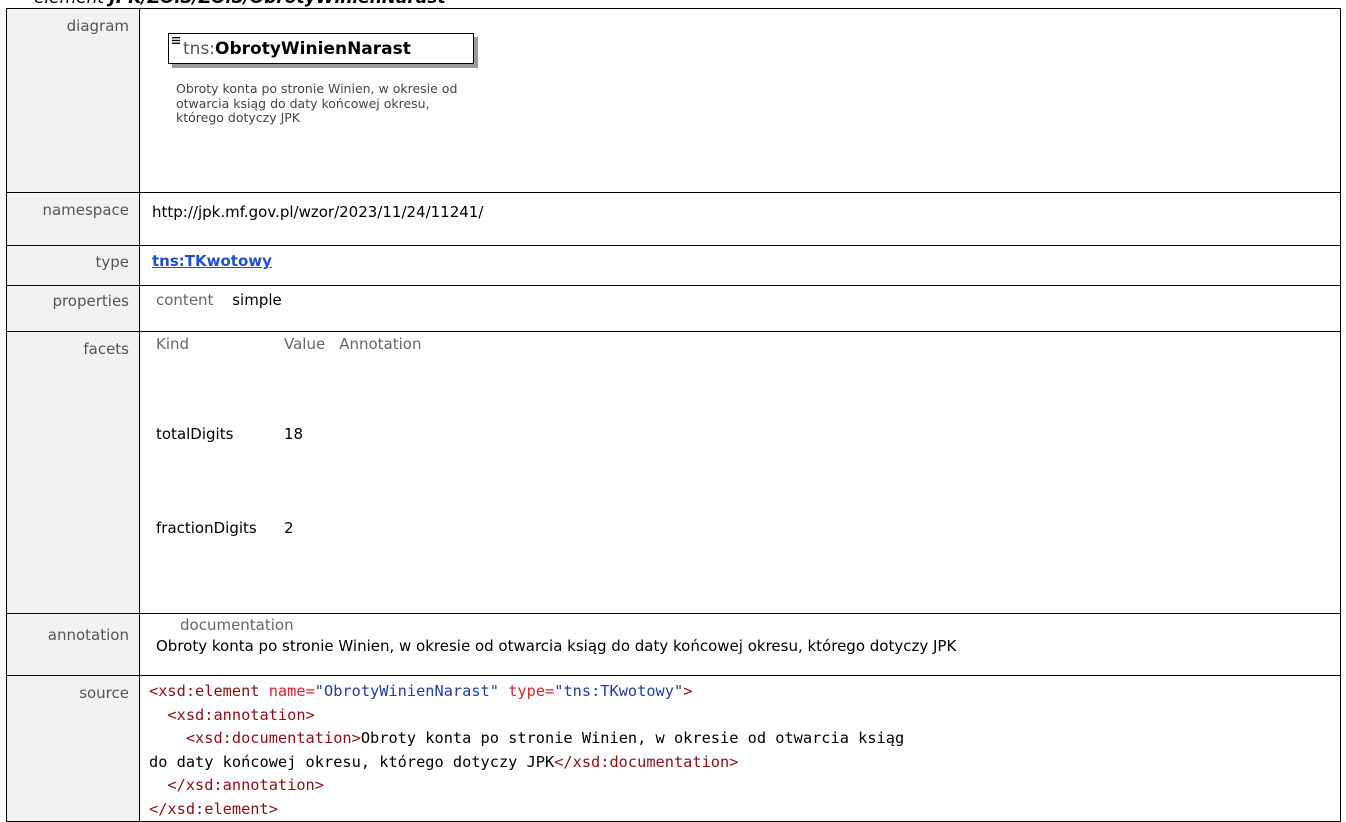 This screenshot has width=1346, height=822. What do you see at coordinates (173, 344) in the screenshot?
I see `facets-header-kind: Kind` at bounding box center [173, 344].